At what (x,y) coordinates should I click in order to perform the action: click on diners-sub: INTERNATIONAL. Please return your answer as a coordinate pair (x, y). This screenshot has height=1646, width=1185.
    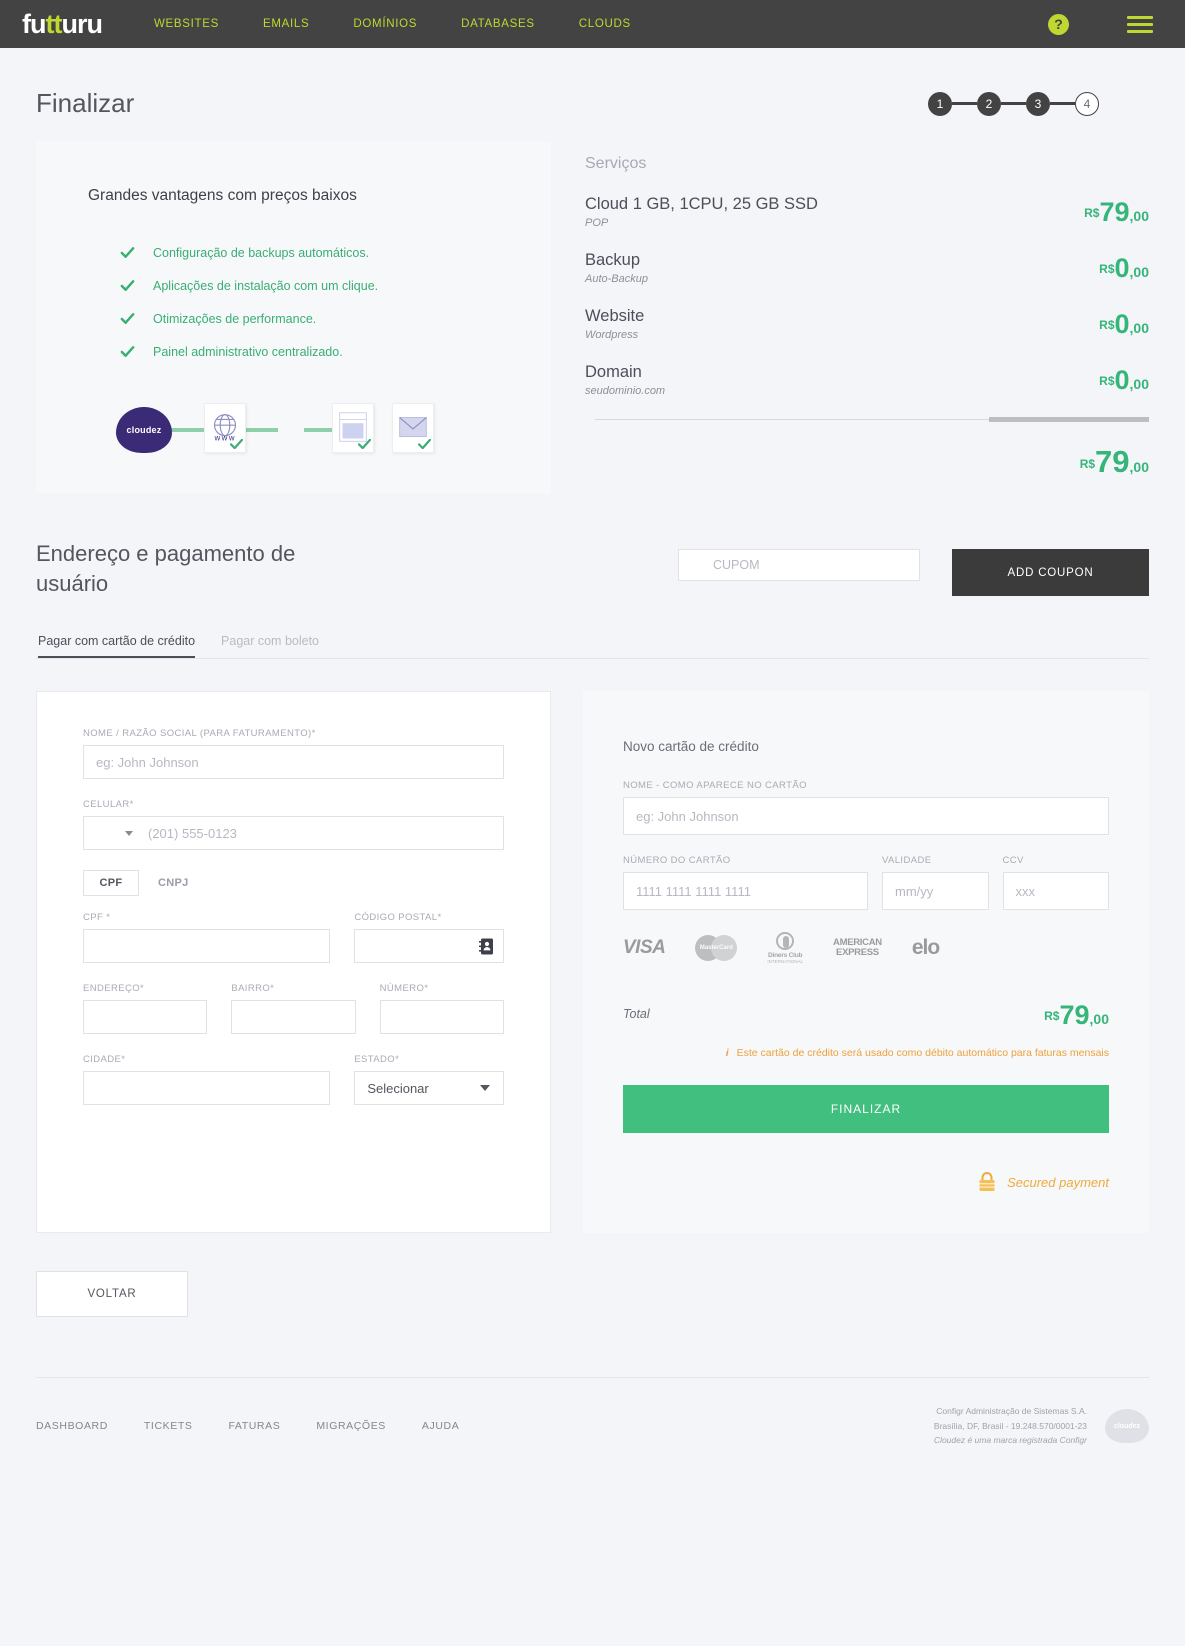
    Looking at the image, I should click on (785, 962).